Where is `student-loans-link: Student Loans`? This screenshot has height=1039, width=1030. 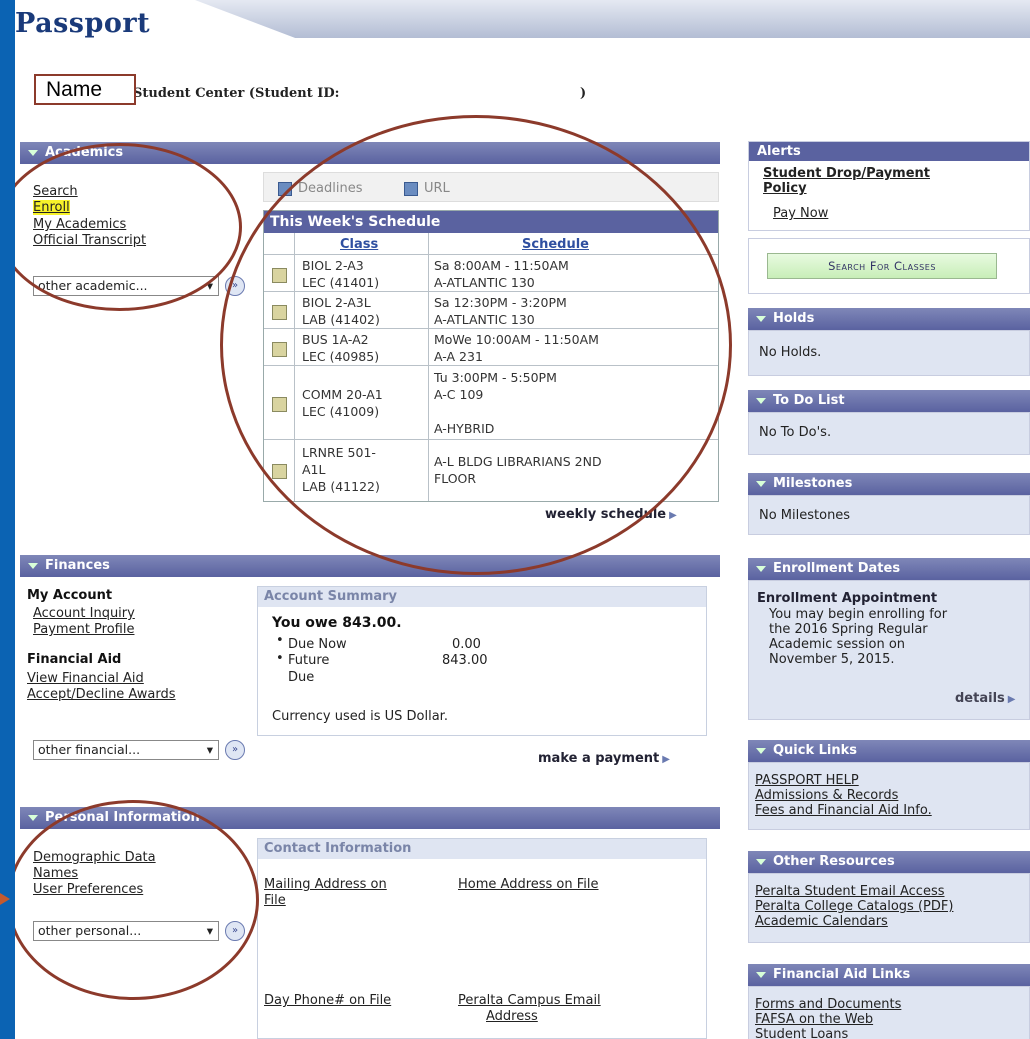 student-loans-link: Student Loans is located at coordinates (801, 1033).